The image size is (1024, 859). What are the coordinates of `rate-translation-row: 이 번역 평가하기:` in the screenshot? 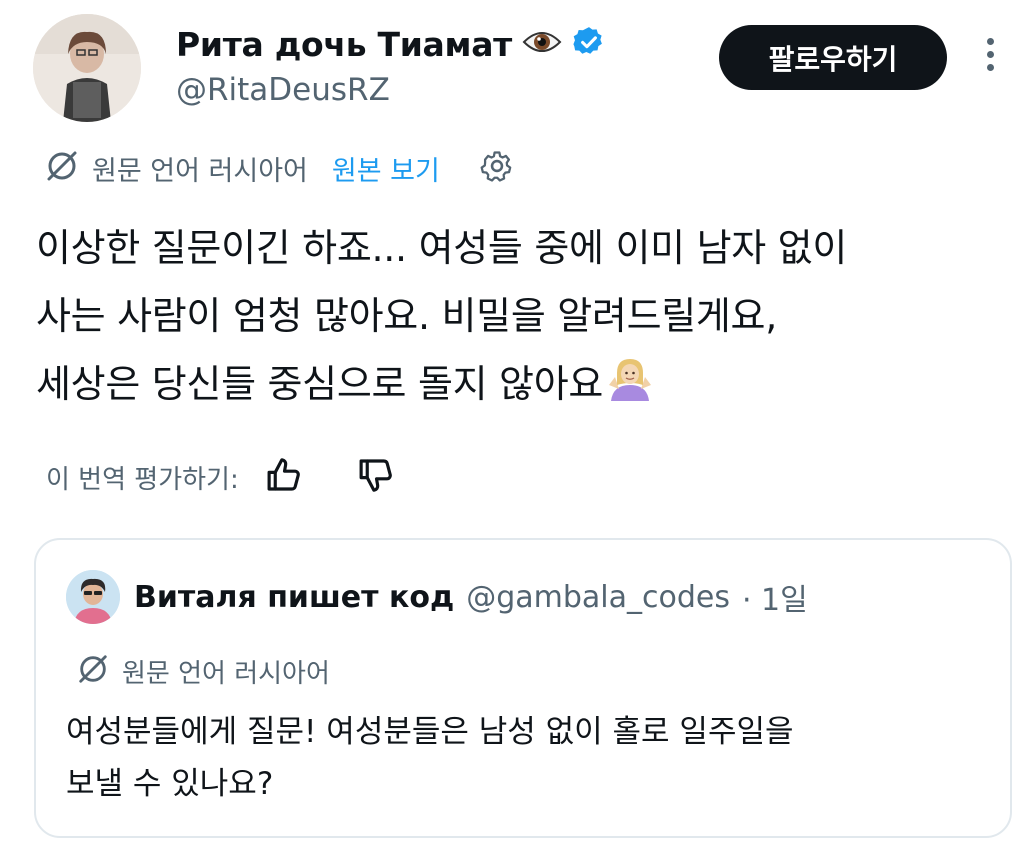 It's located at (221, 477).